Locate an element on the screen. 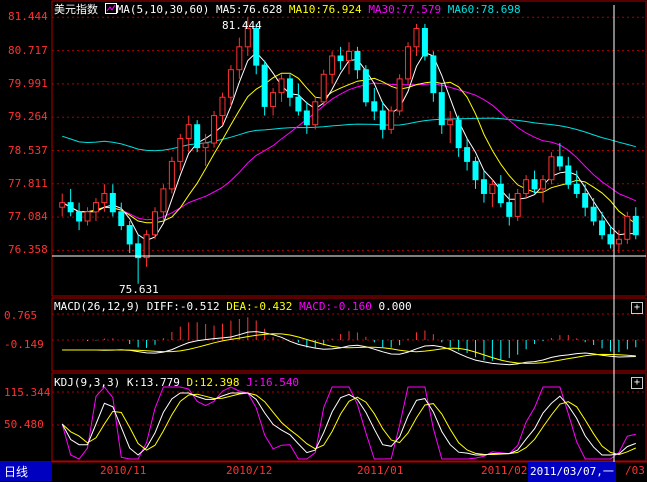 The image size is (647, 482). date-label-jan: 2011/01 is located at coordinates (380, 470).